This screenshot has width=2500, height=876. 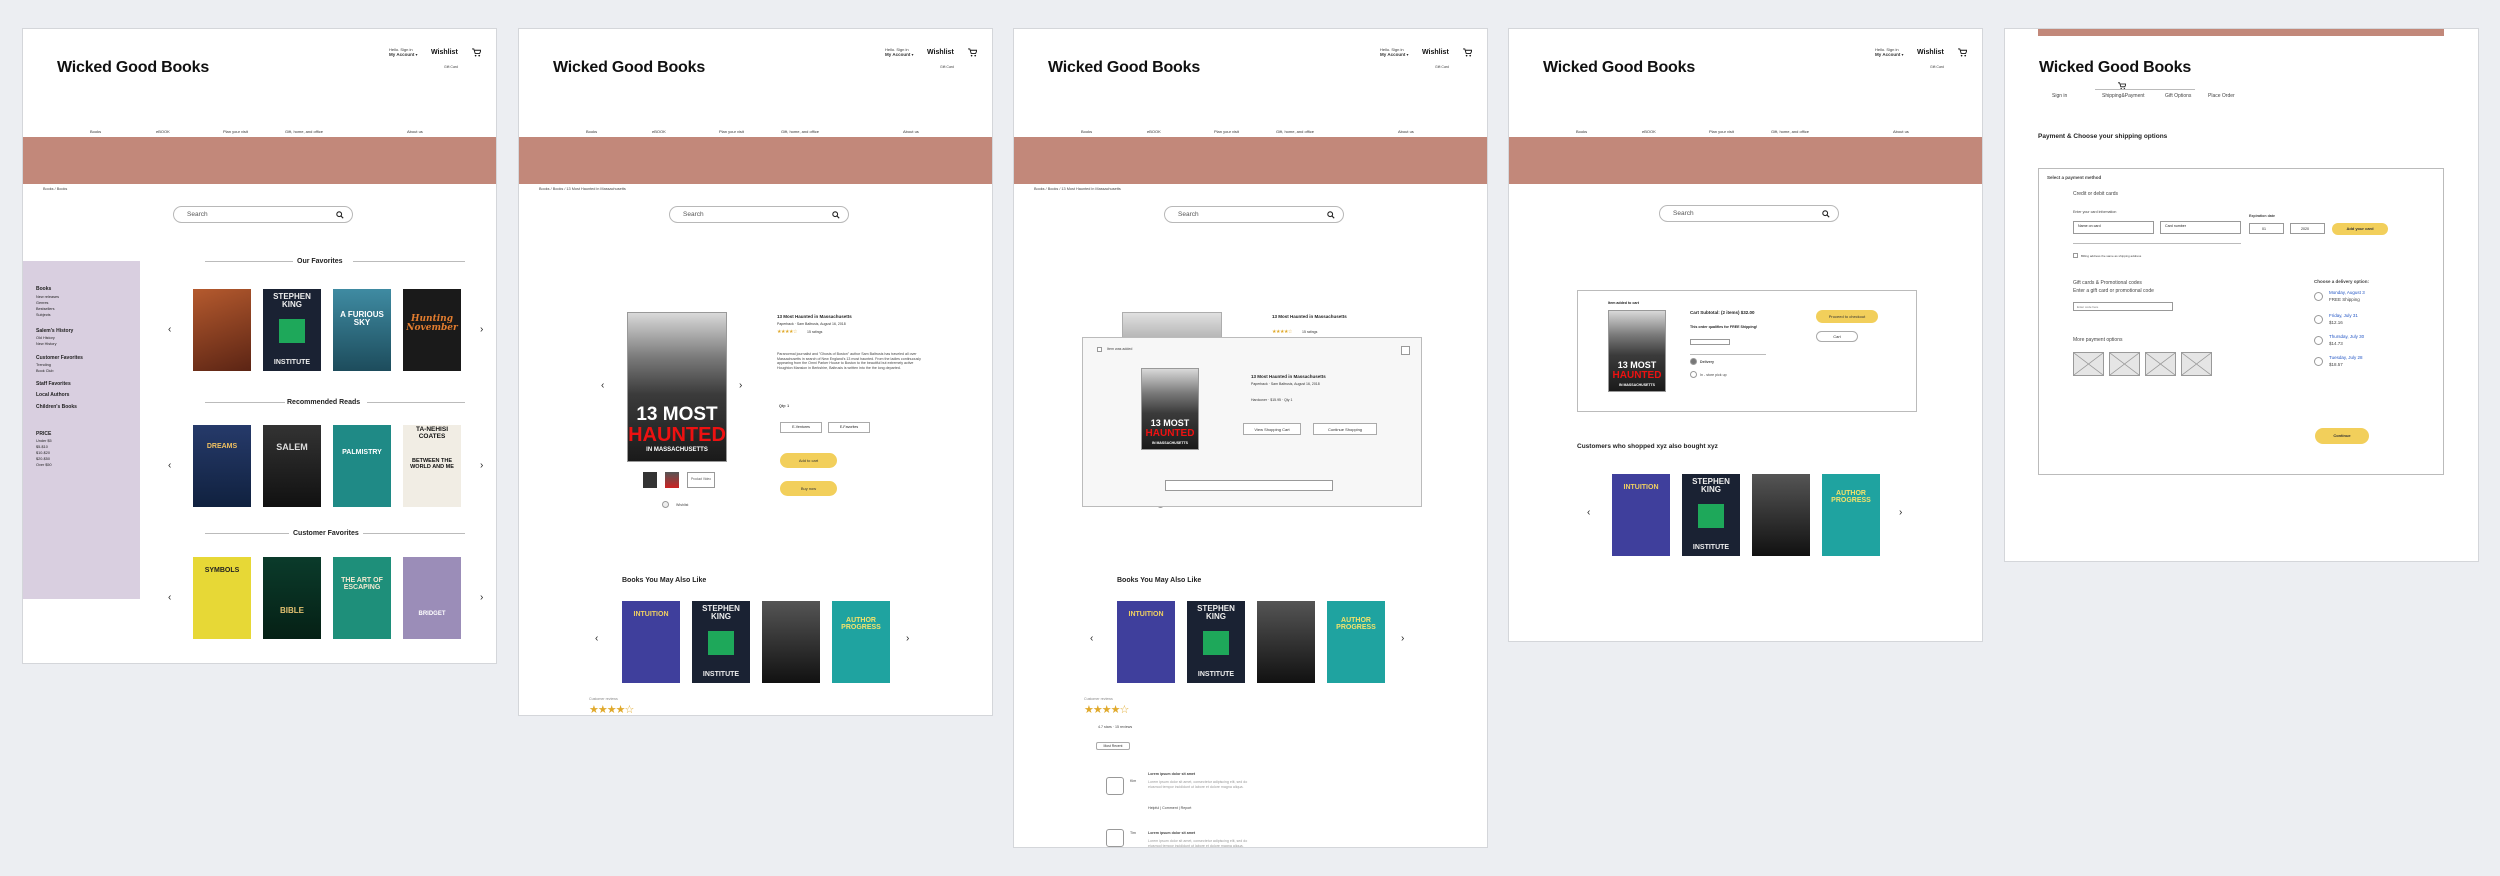 I want to click on book-cover: Hunting November, so click(x=432, y=330).